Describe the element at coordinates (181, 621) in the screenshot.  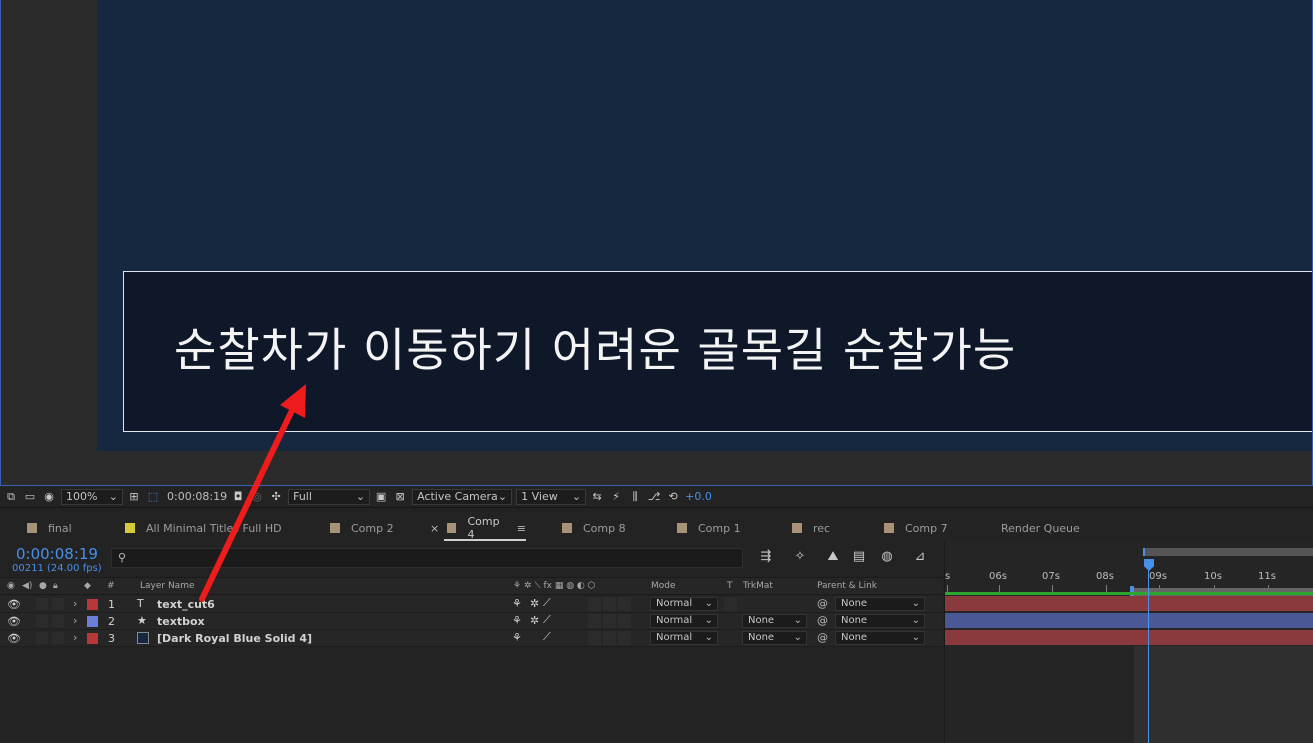
I see `layer-name: textbox` at that location.